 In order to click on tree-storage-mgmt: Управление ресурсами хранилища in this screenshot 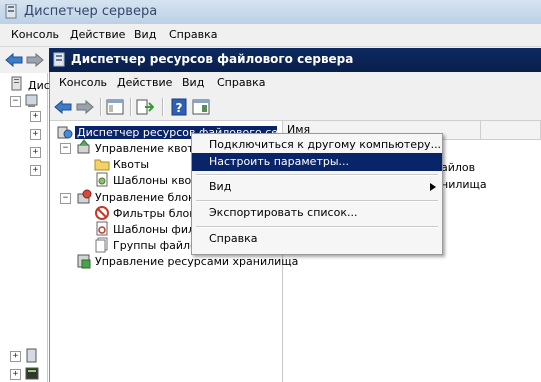, I will do `click(196, 261)`.